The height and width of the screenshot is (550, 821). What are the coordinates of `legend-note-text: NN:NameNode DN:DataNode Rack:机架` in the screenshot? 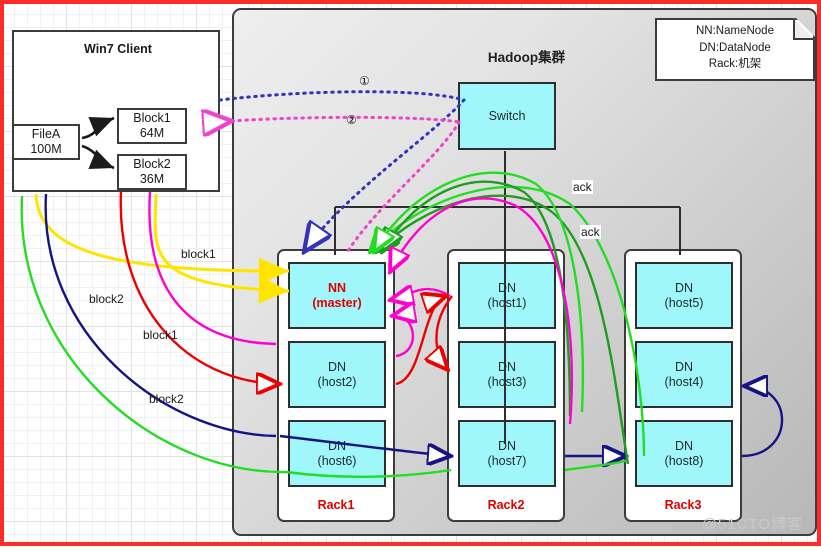 It's located at (735, 48).